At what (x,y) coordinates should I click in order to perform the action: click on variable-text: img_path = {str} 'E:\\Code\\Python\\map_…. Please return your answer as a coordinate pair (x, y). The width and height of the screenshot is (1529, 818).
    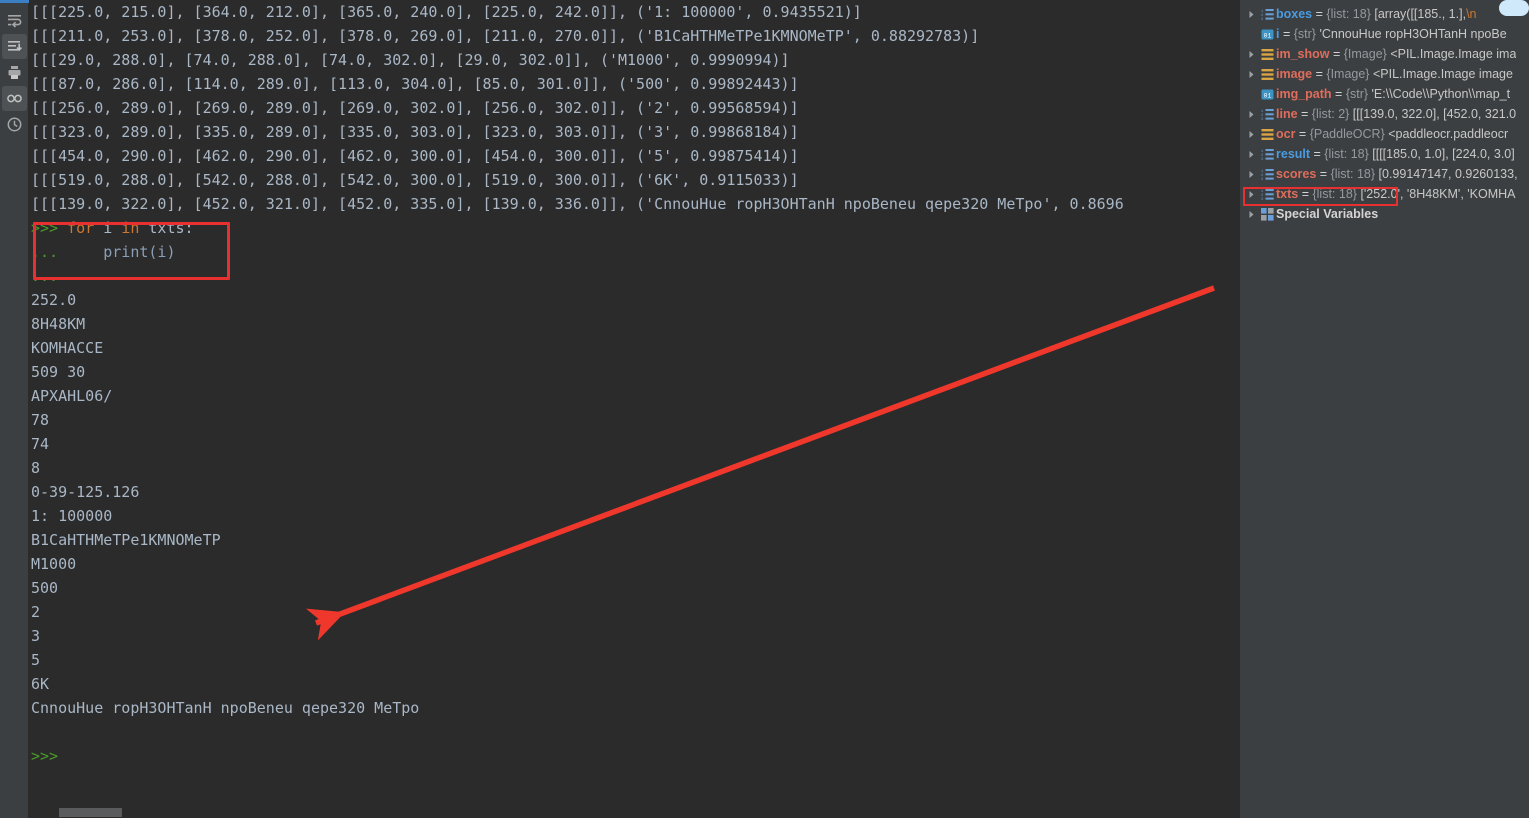
    Looking at the image, I should click on (1393, 94).